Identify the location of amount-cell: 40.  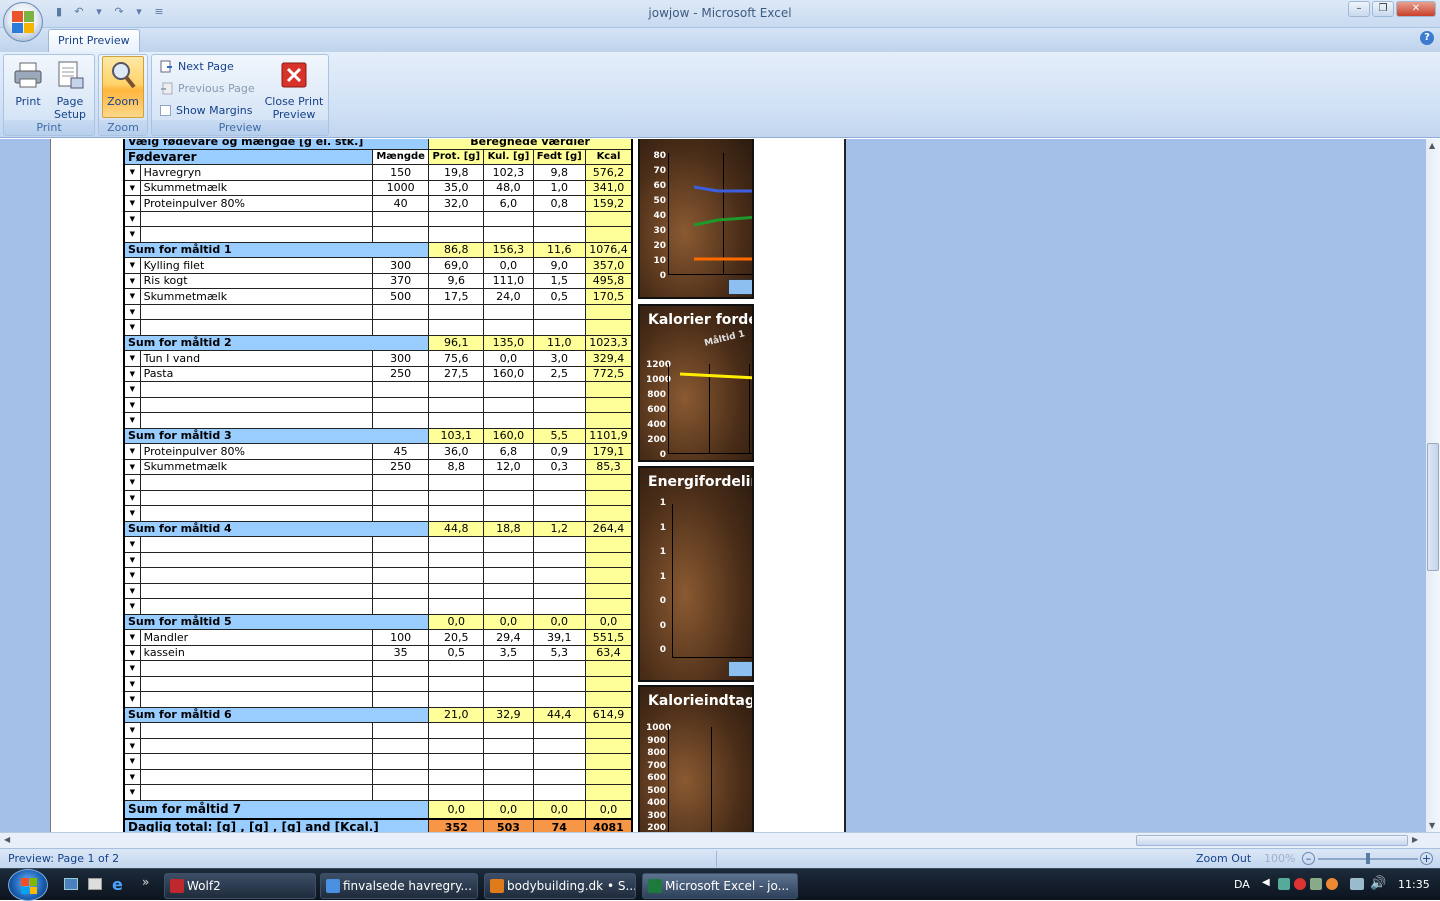
(401, 203).